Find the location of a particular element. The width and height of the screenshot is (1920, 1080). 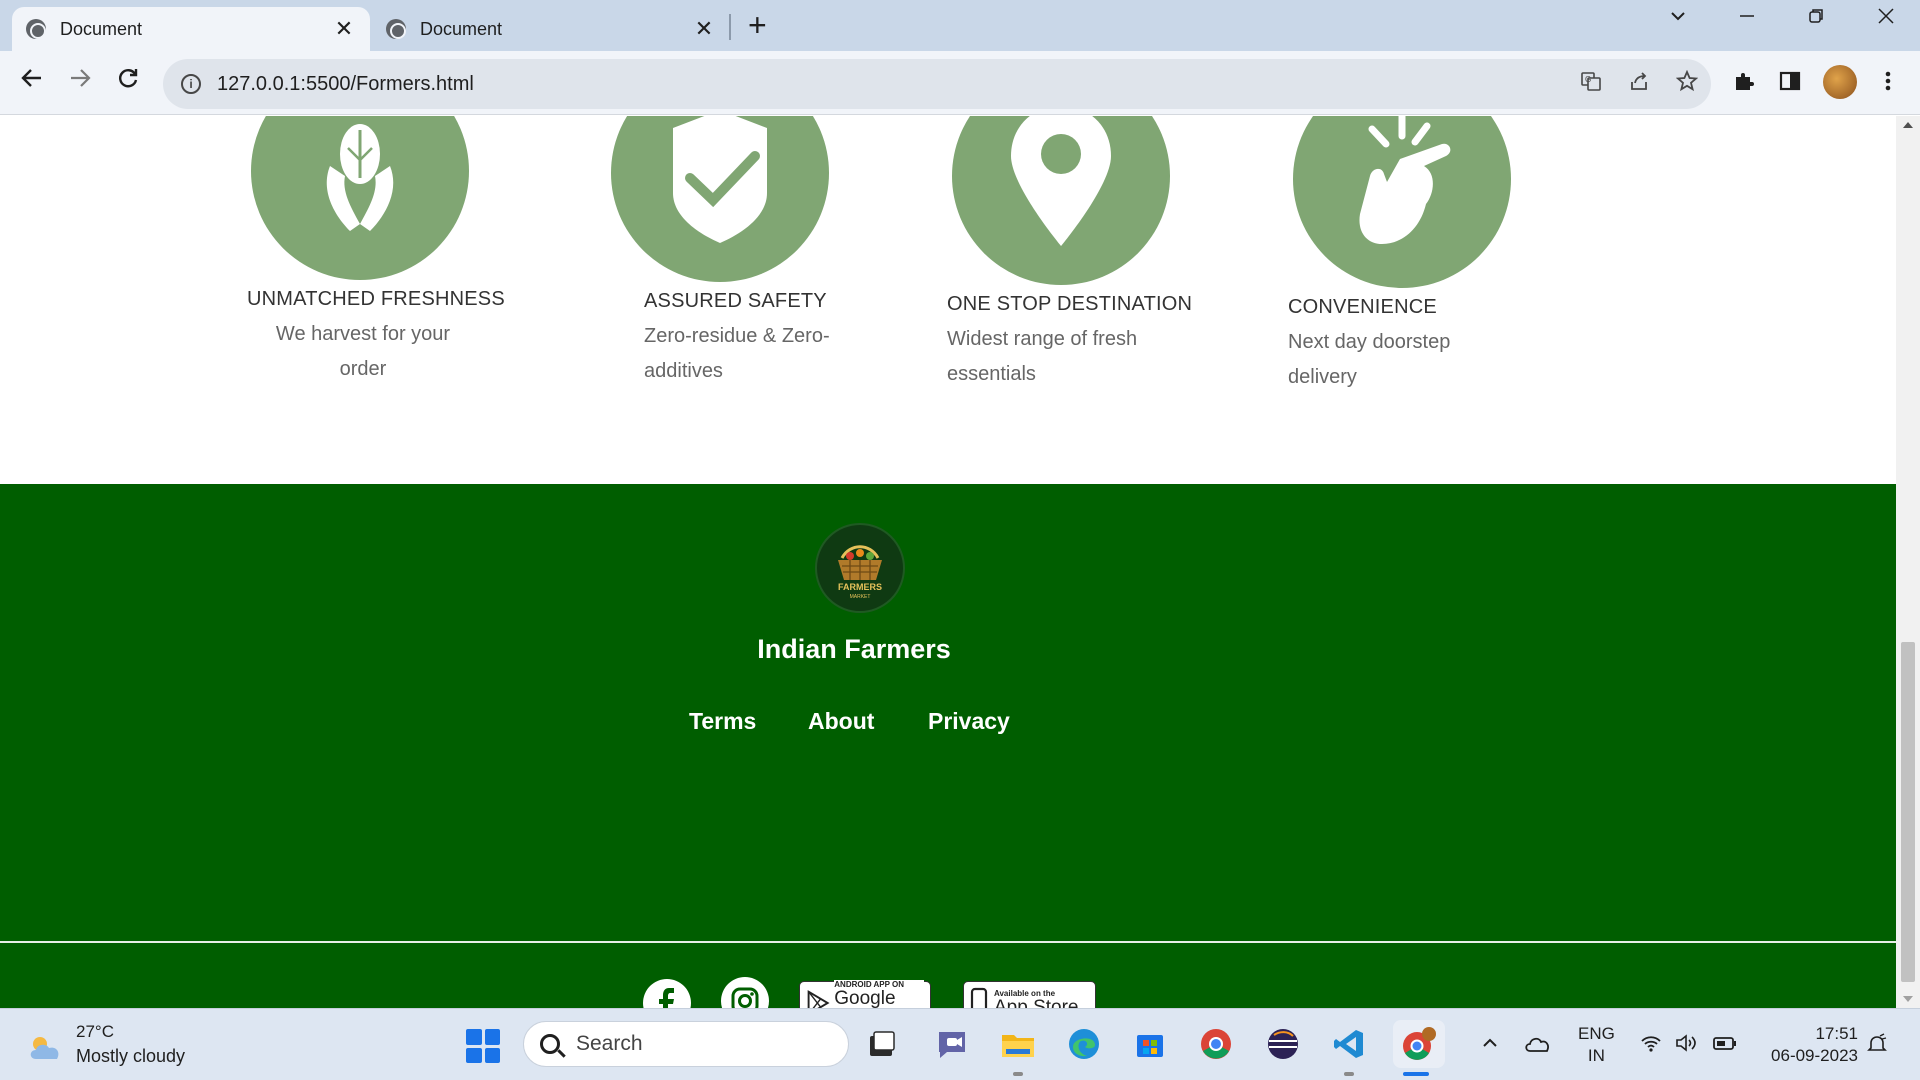

address-bar: i 127.0.0.1:5500/Formers.html G is located at coordinates (937, 84).